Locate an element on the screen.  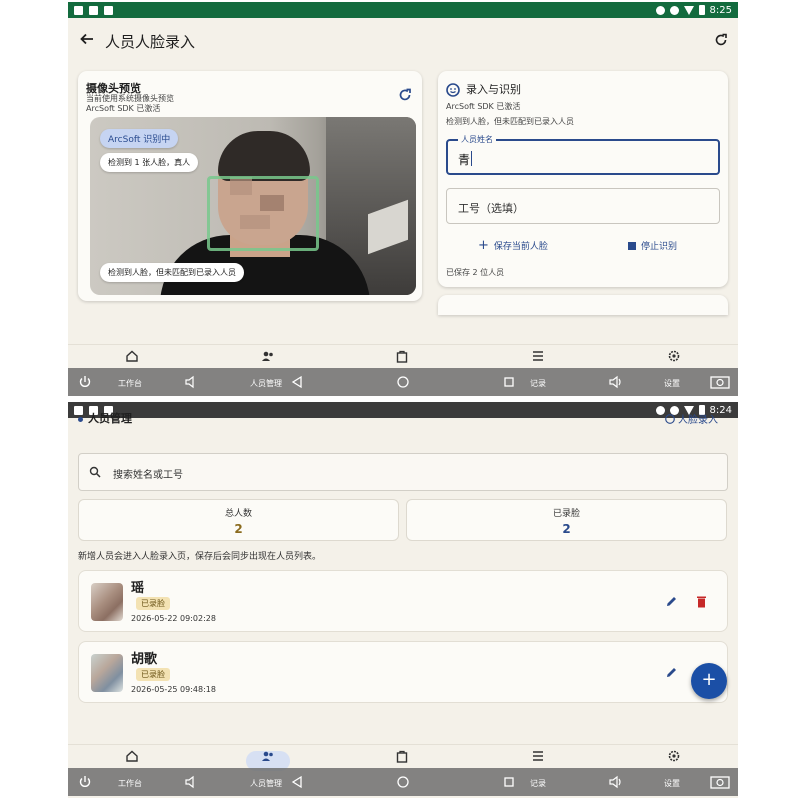
section-title: 人员管理 is located at coordinates (105, 418).